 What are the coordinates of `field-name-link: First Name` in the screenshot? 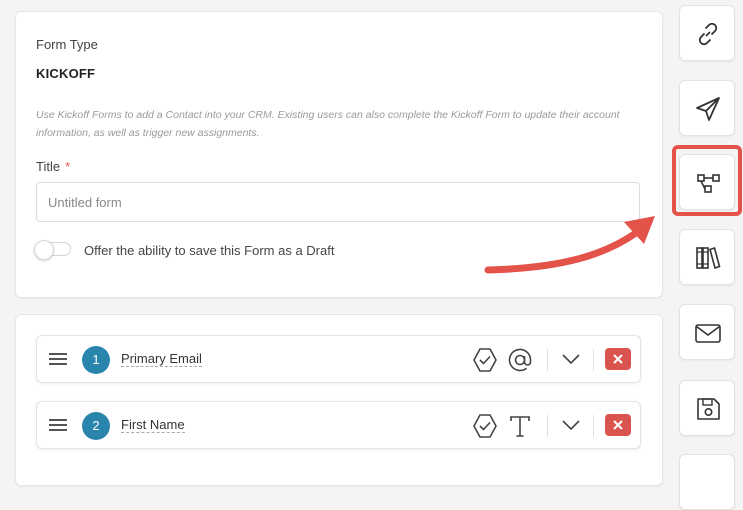 It's located at (153, 425).